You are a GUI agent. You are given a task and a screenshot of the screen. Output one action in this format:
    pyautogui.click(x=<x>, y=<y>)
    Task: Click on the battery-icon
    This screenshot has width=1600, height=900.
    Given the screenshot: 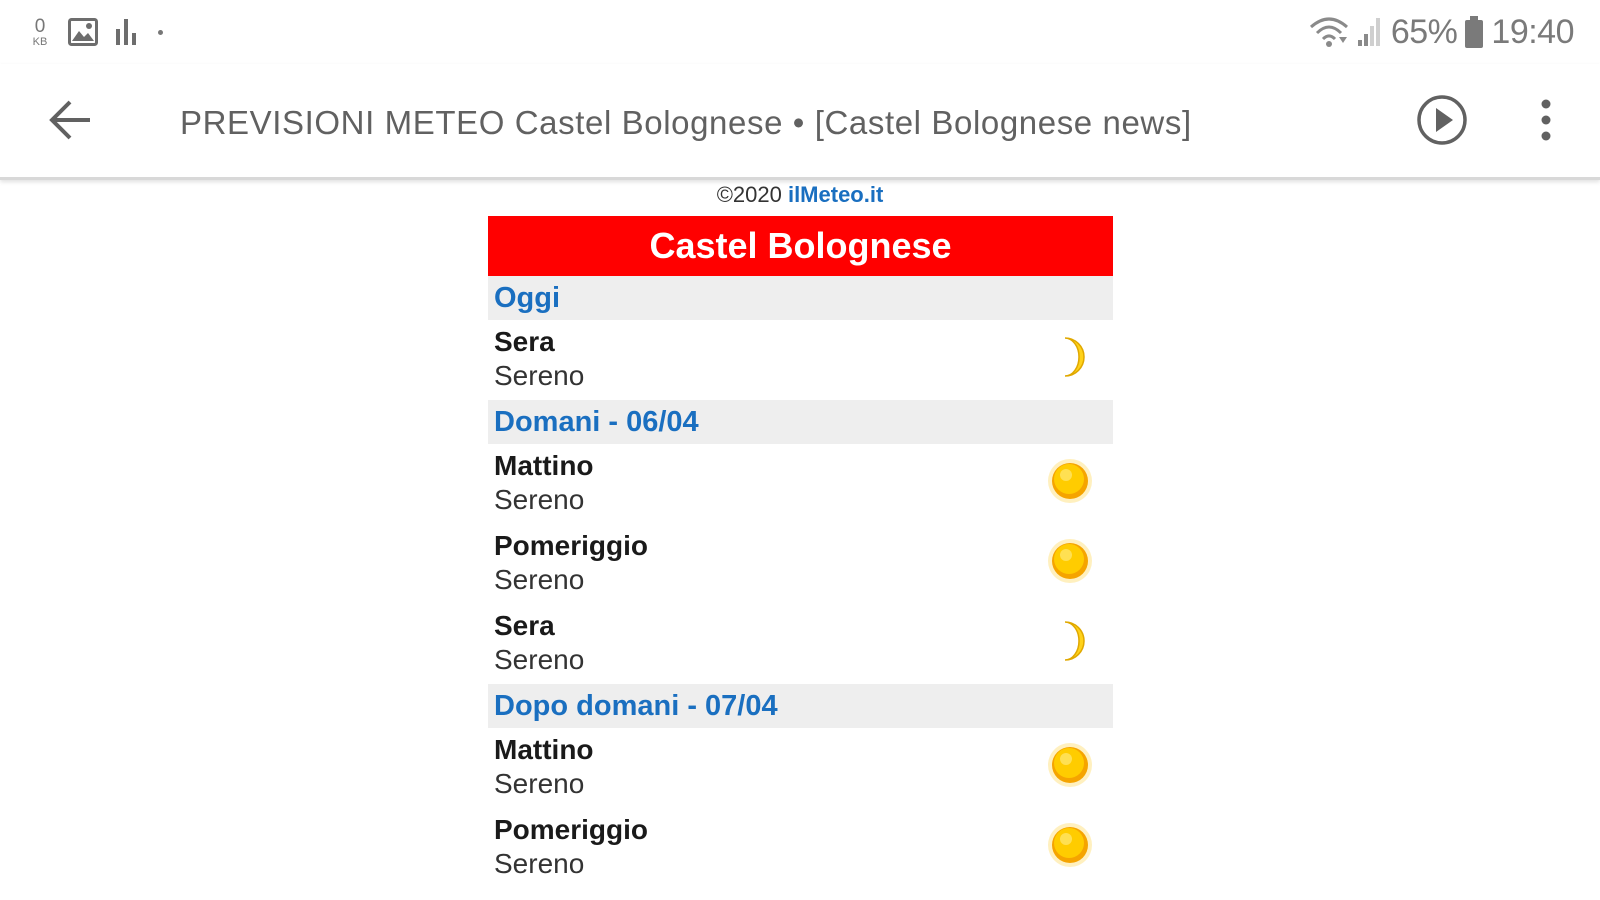 What is the action you would take?
    pyautogui.click(x=1474, y=32)
    